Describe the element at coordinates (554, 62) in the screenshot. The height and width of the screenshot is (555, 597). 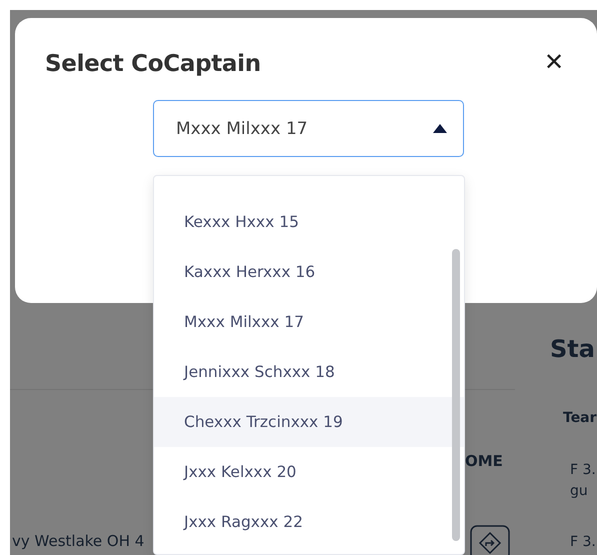
I see `close-button: ✕` at that location.